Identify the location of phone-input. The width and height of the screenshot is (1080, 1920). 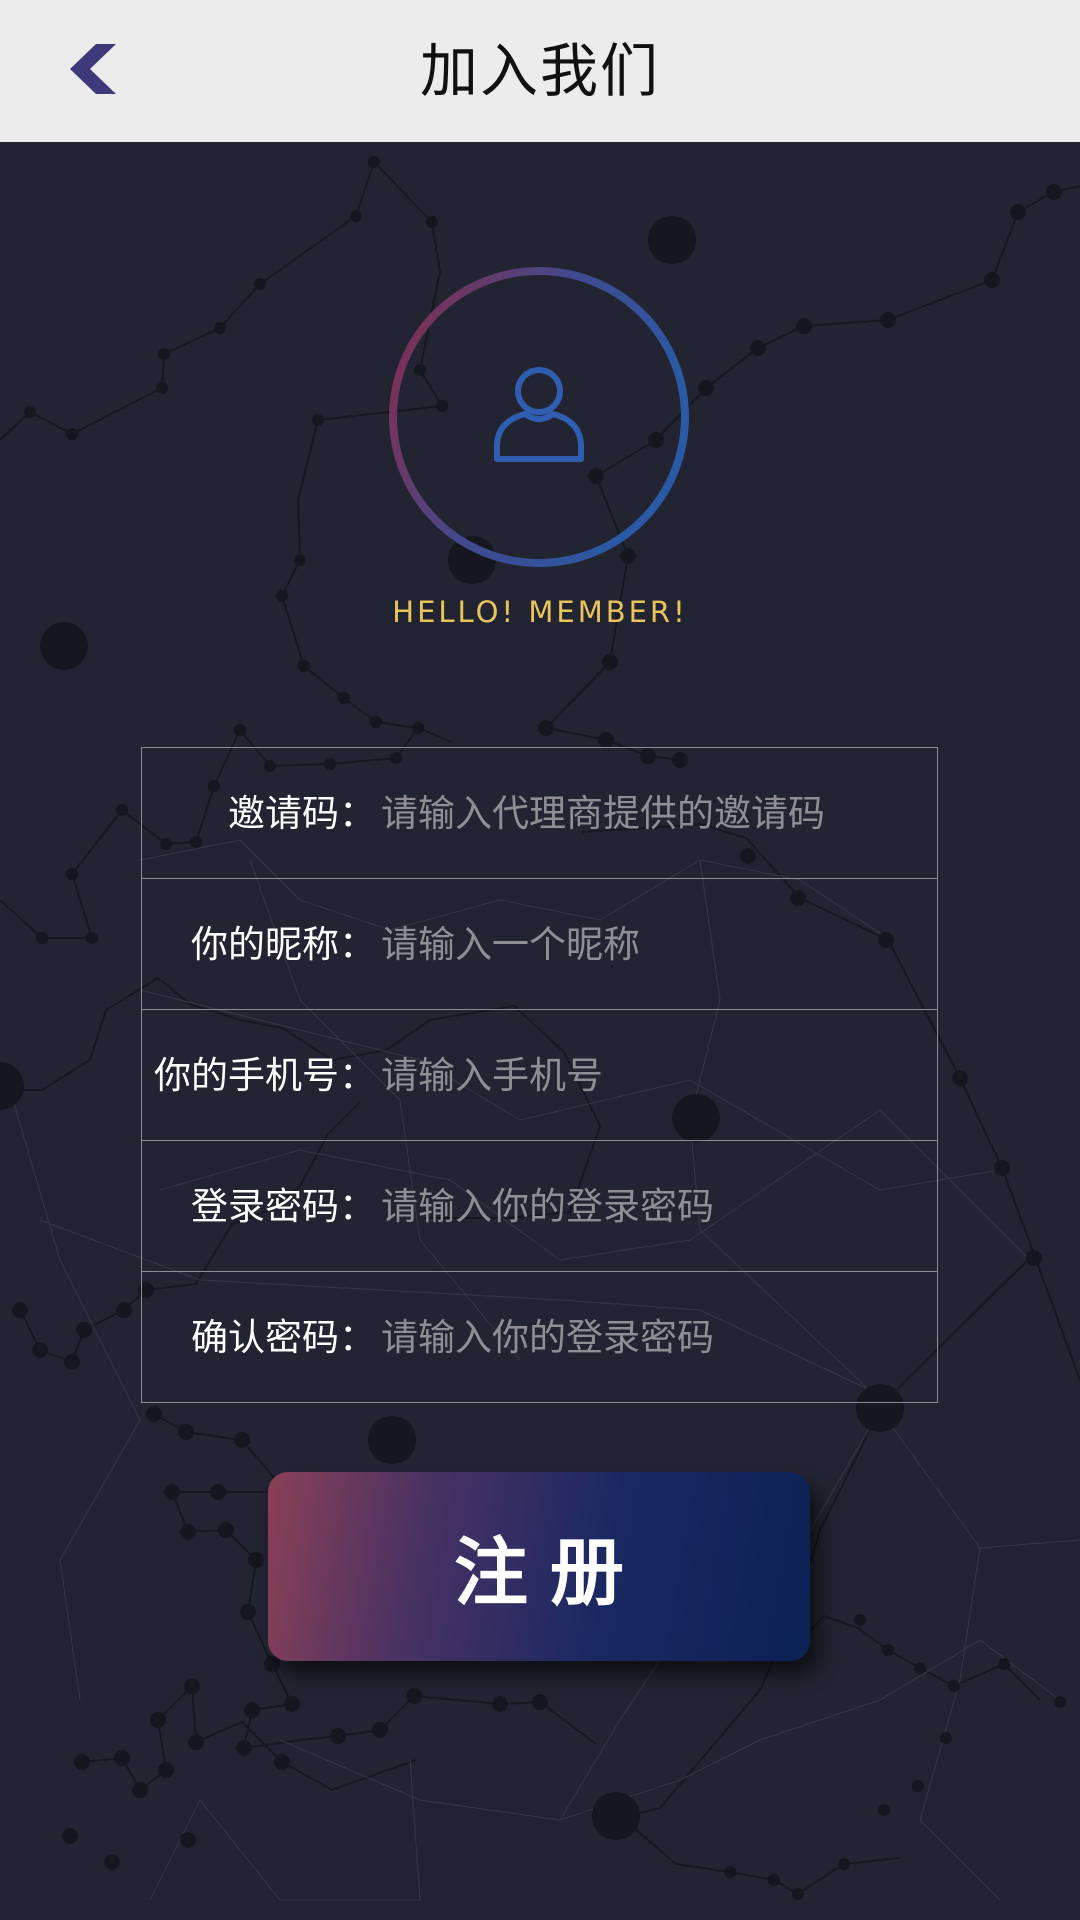
(646, 1075).